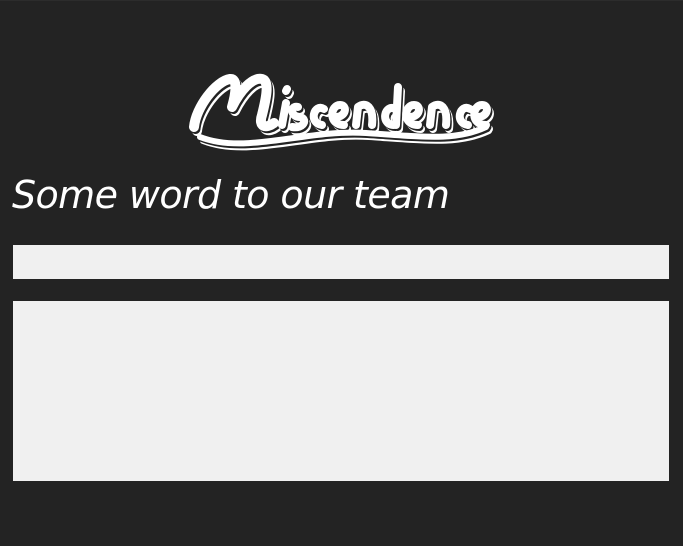 This screenshot has width=683, height=546. I want to click on brand-logo, so click(342, 110).